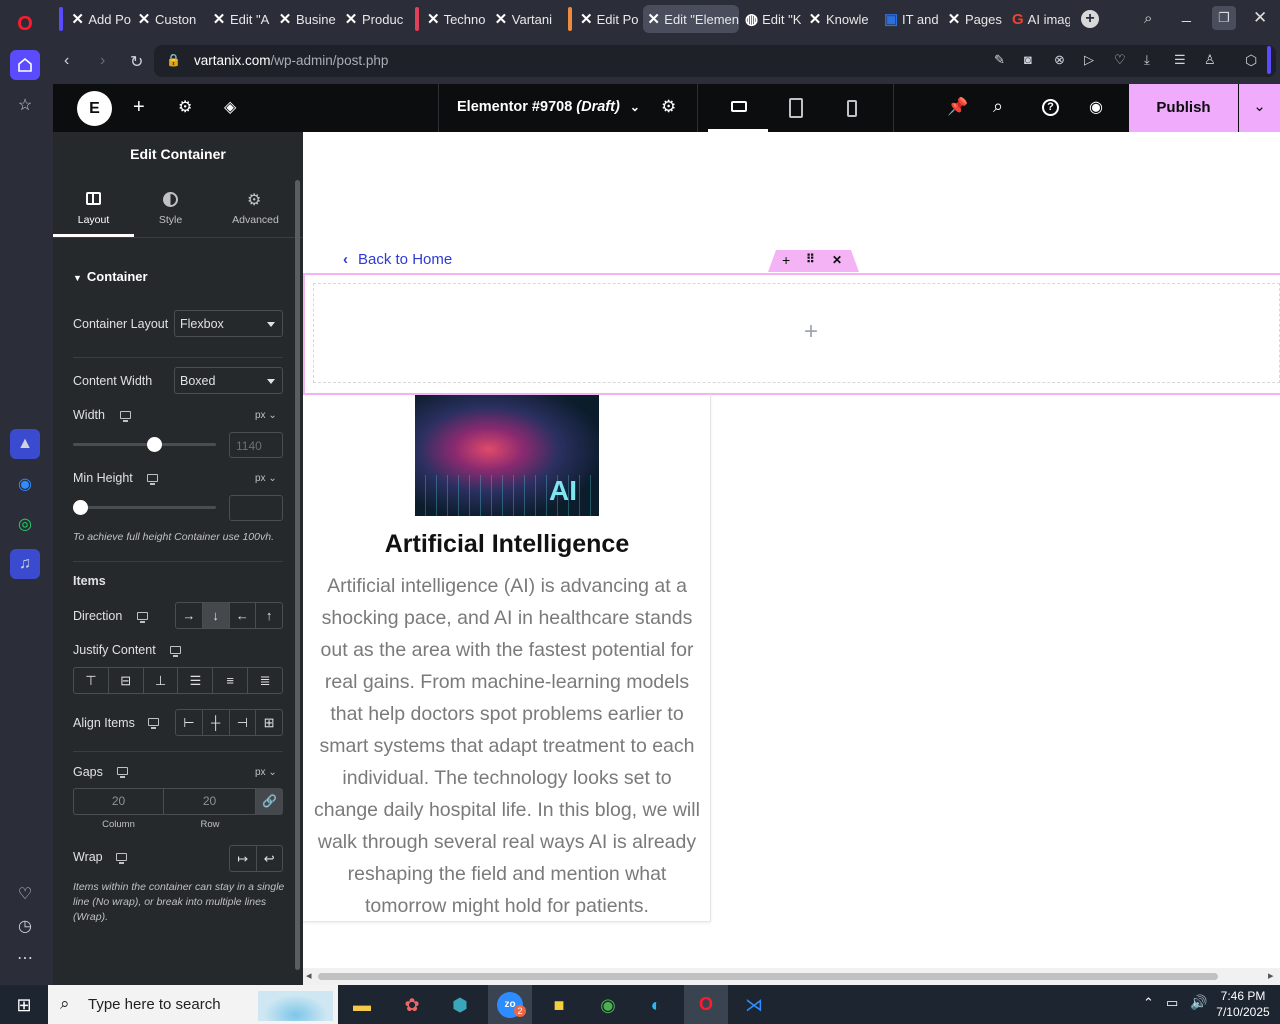 This screenshot has width=1280, height=1024. Describe the element at coordinates (1050, 107) in the screenshot. I see `help-icon: ?` at that location.